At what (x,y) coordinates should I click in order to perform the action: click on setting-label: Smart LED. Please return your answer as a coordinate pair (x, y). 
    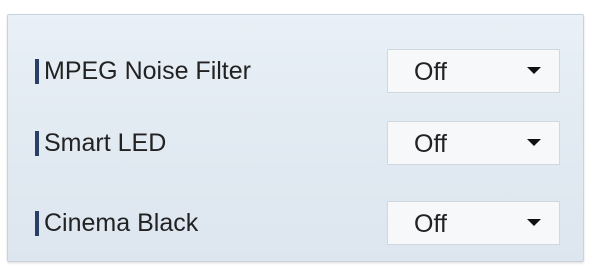
    Looking at the image, I should click on (105, 143).